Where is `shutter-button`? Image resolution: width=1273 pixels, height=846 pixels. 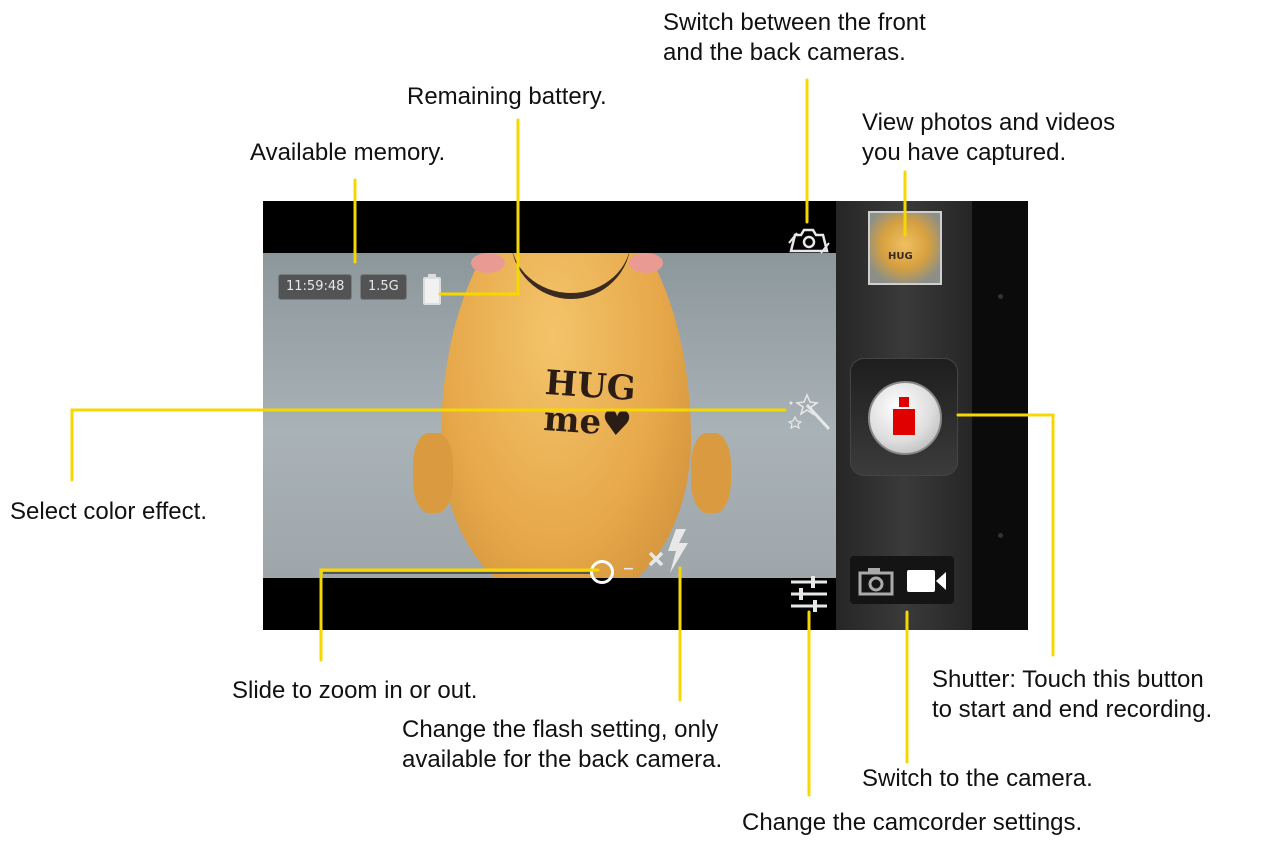 shutter-button is located at coordinates (905, 418).